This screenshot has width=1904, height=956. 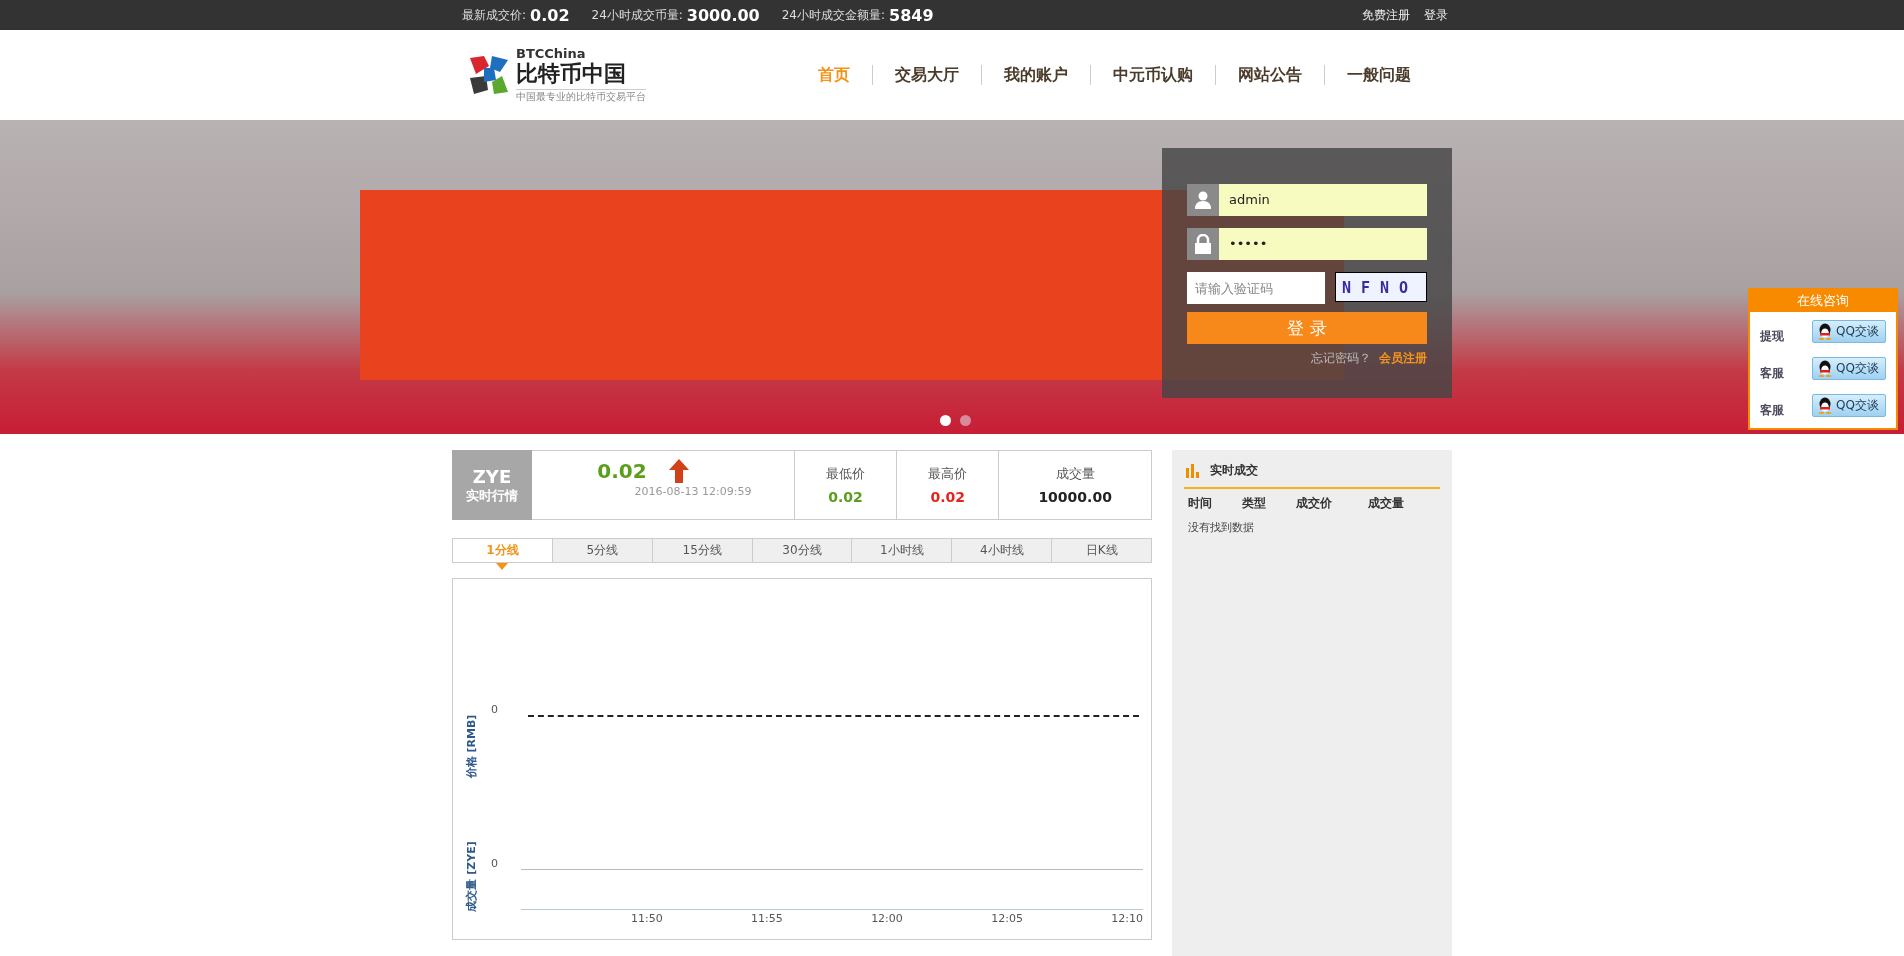 What do you see at coordinates (1307, 244) in the screenshot?
I see `password-field: •••••` at bounding box center [1307, 244].